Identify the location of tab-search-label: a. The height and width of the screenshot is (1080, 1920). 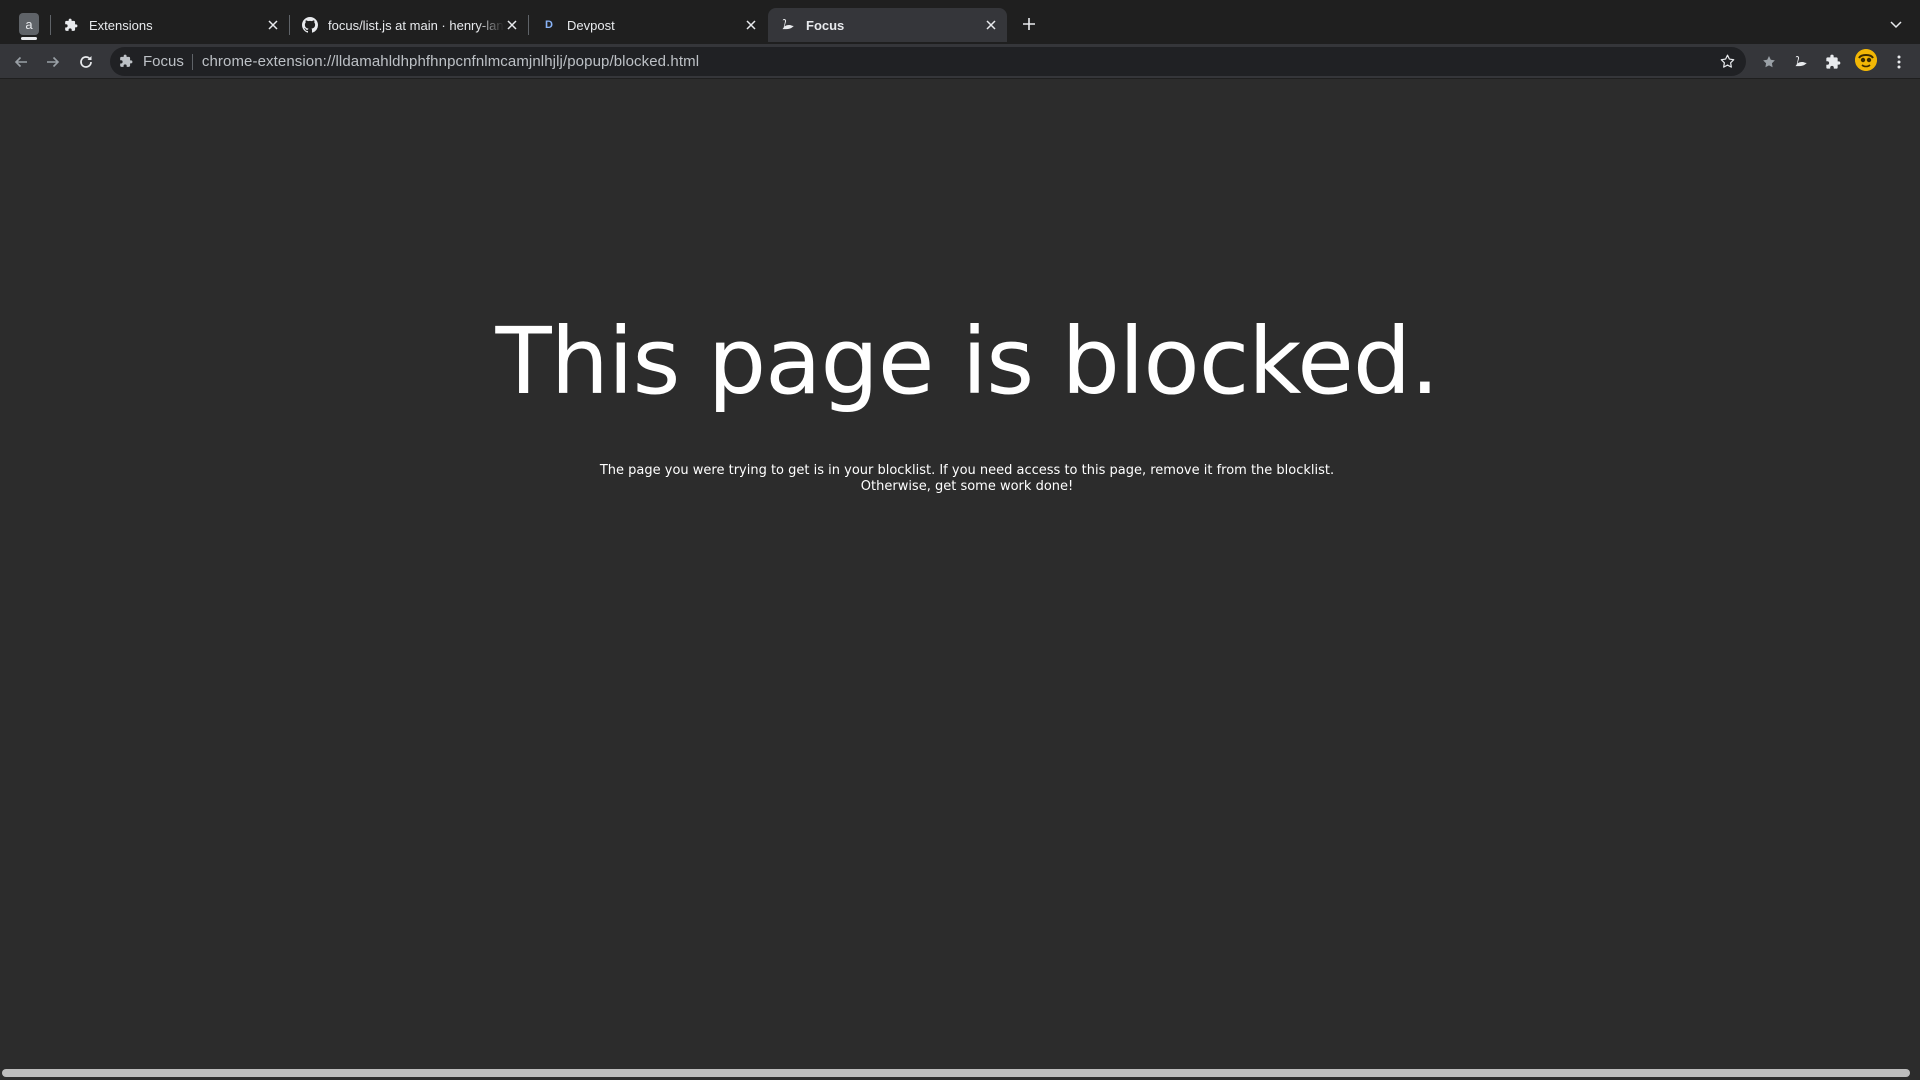
(29, 24).